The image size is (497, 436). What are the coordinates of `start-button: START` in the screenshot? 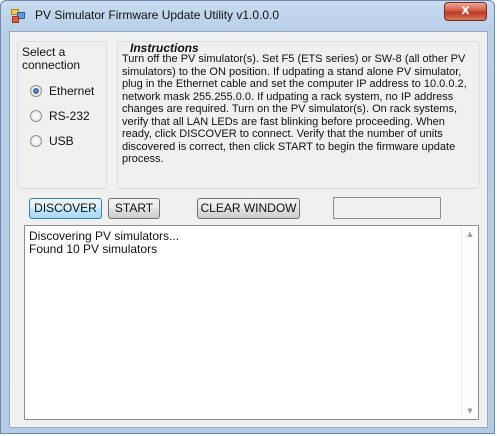 It's located at (134, 208).